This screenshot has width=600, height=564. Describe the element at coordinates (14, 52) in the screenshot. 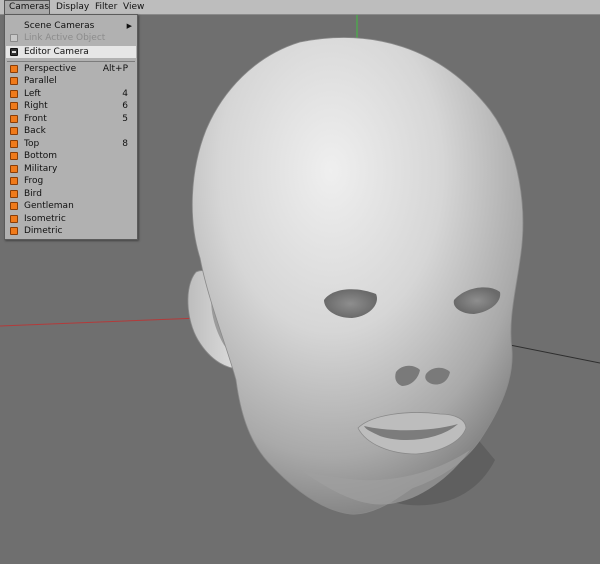

I see `camera-icon` at that location.